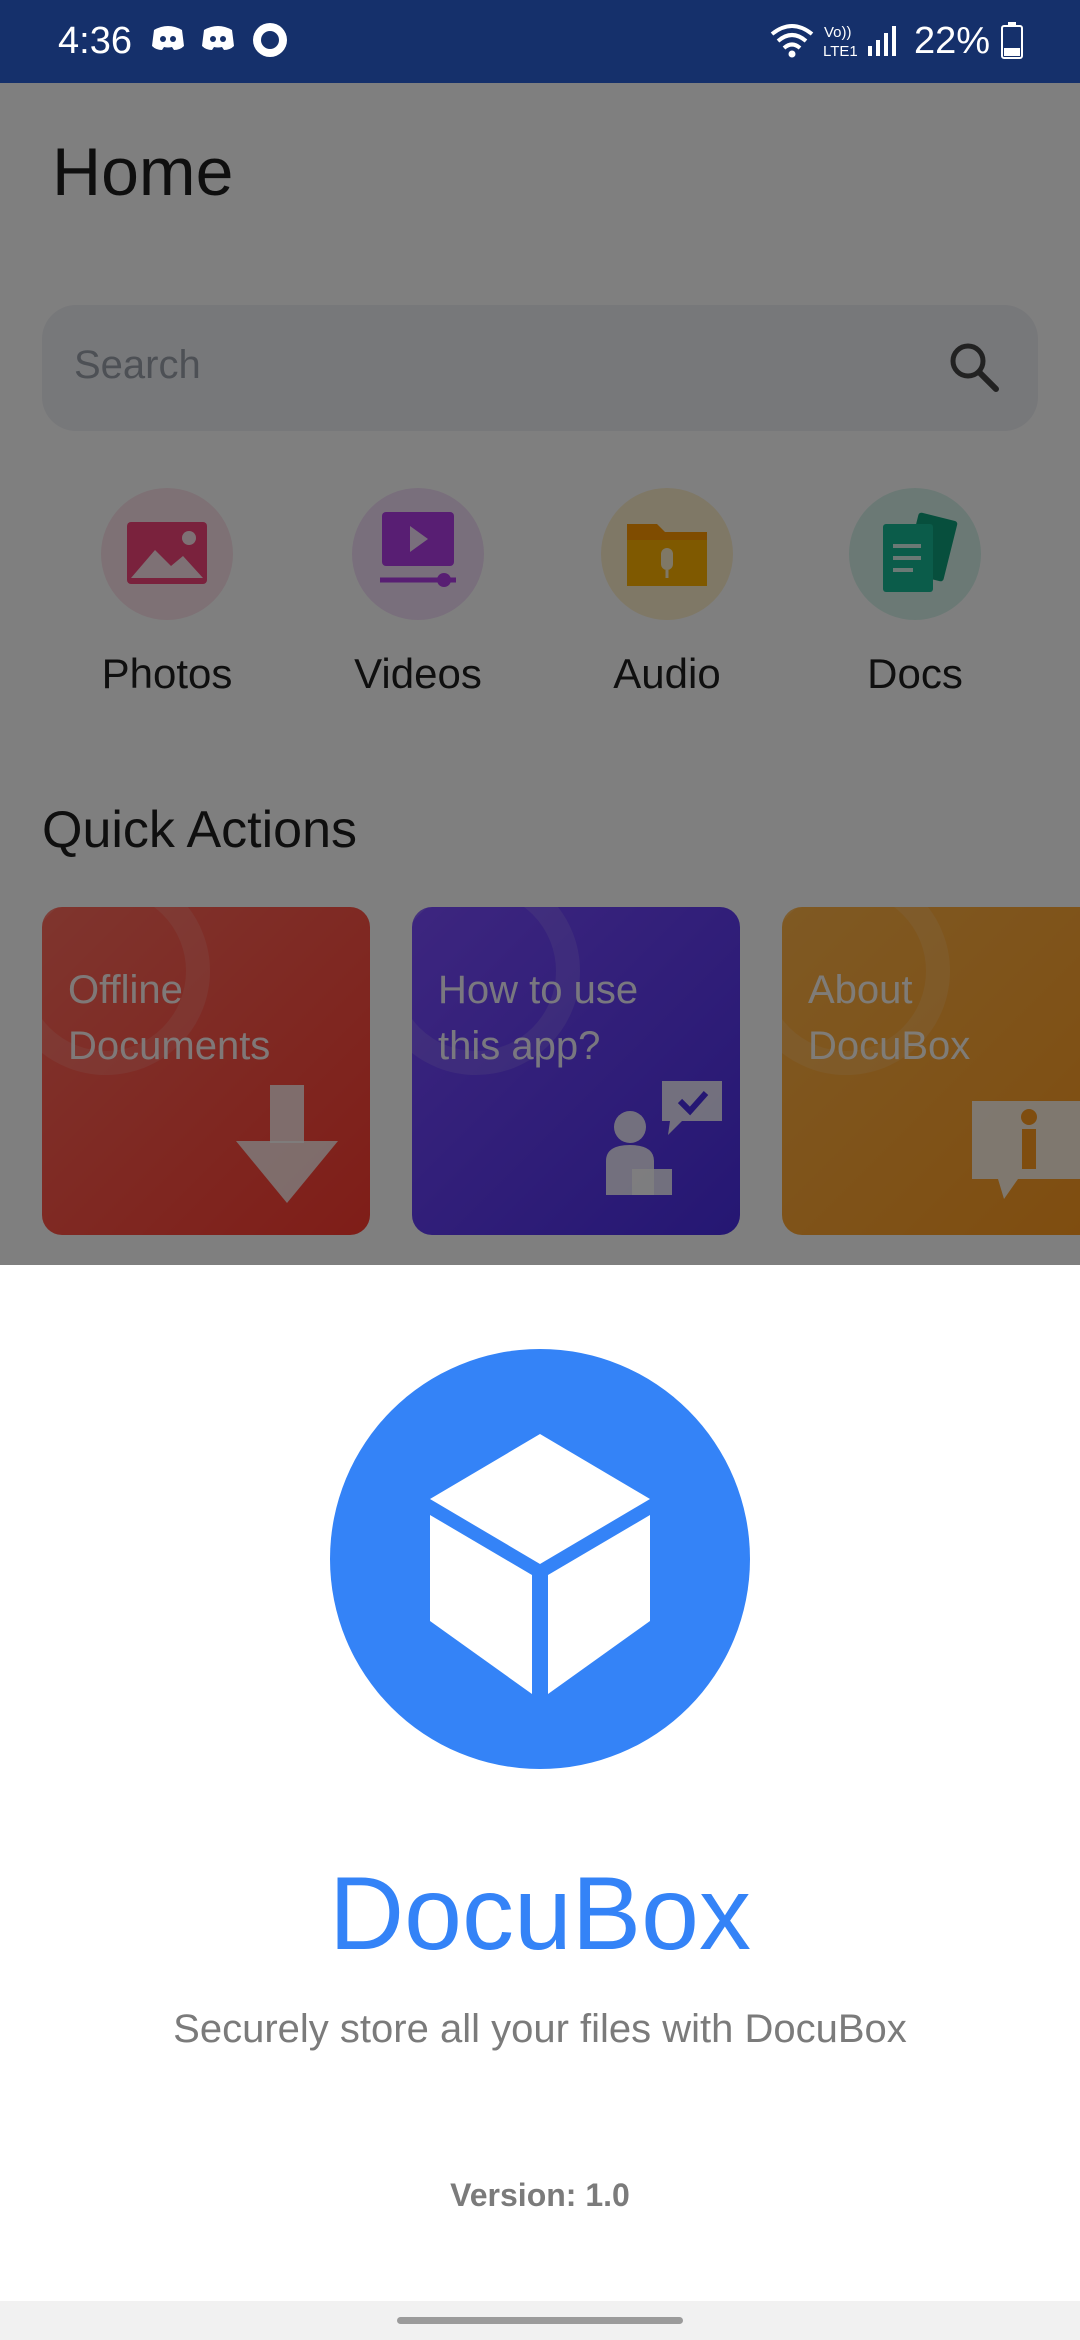 Image resolution: width=1080 pixels, height=2340 pixels. I want to click on battery-icon, so click(1012, 42).